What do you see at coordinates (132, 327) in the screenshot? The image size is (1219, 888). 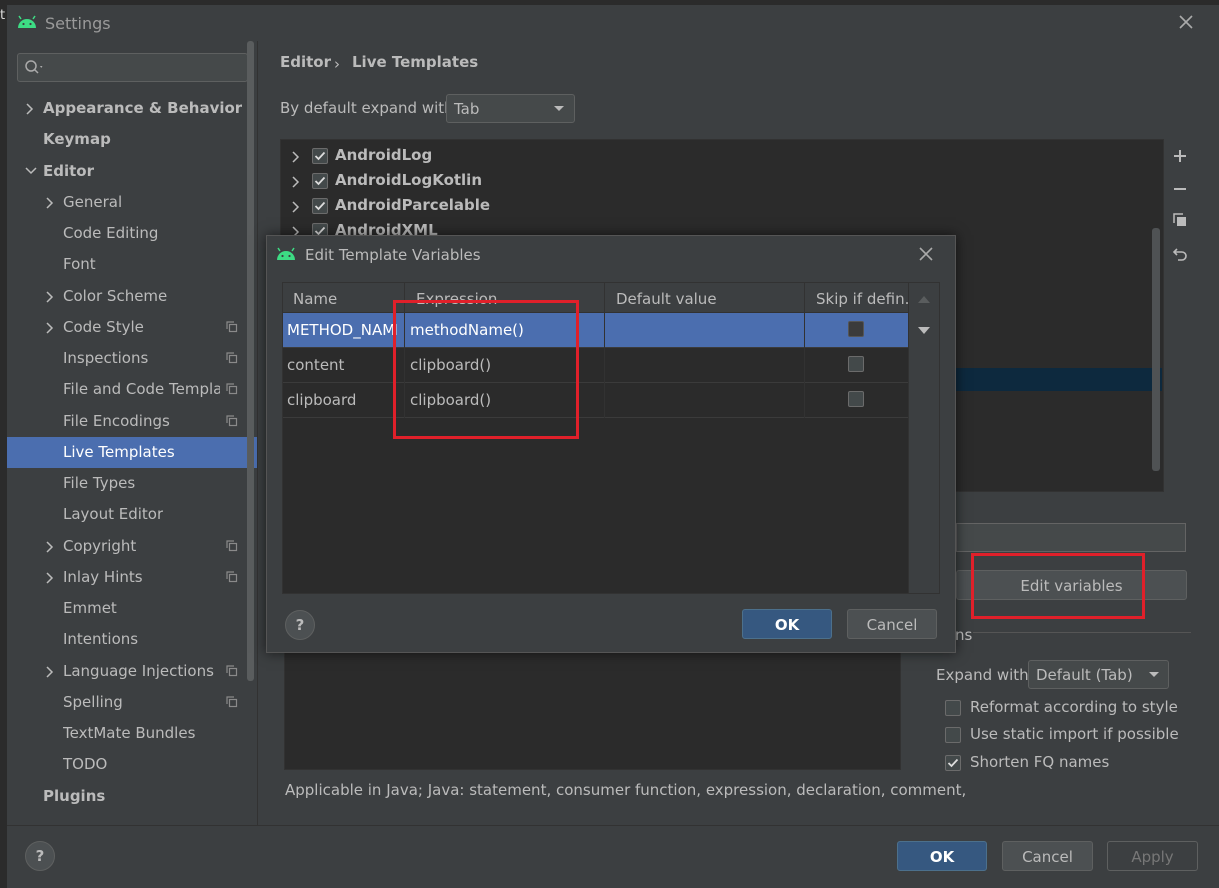 I see `sidebar-item-code-style: Code Style` at bounding box center [132, 327].